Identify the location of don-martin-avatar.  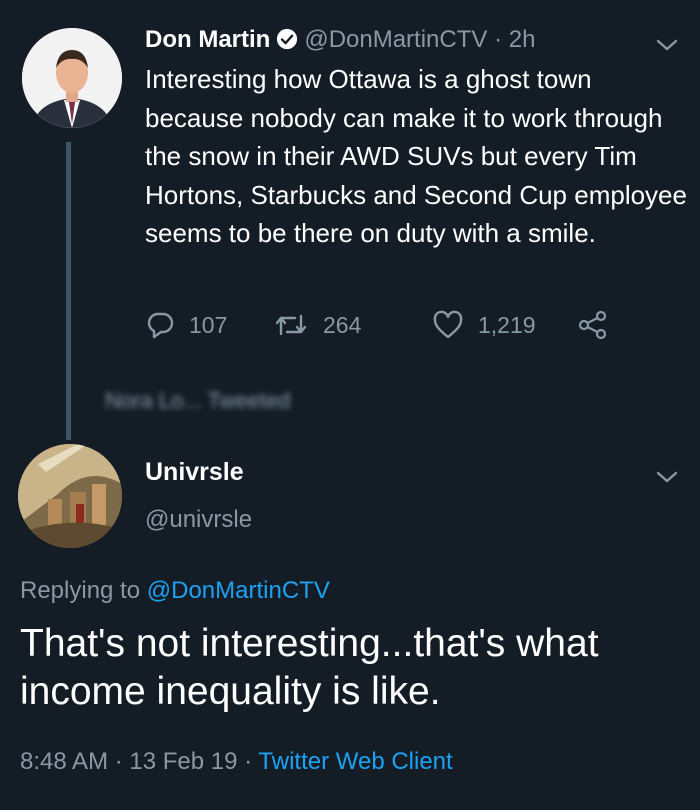
(72, 78).